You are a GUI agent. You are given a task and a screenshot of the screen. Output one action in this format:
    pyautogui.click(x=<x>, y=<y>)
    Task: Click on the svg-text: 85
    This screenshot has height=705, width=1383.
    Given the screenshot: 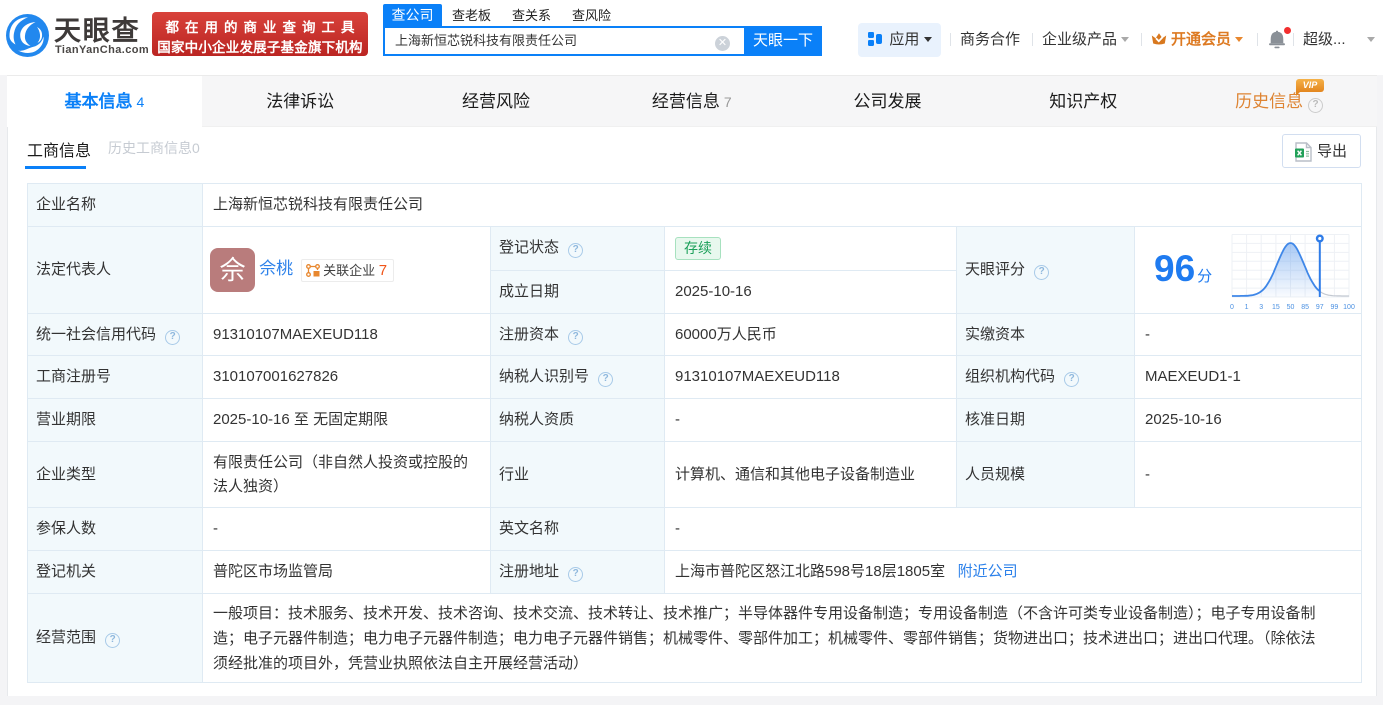 What is the action you would take?
    pyautogui.click(x=1305, y=307)
    